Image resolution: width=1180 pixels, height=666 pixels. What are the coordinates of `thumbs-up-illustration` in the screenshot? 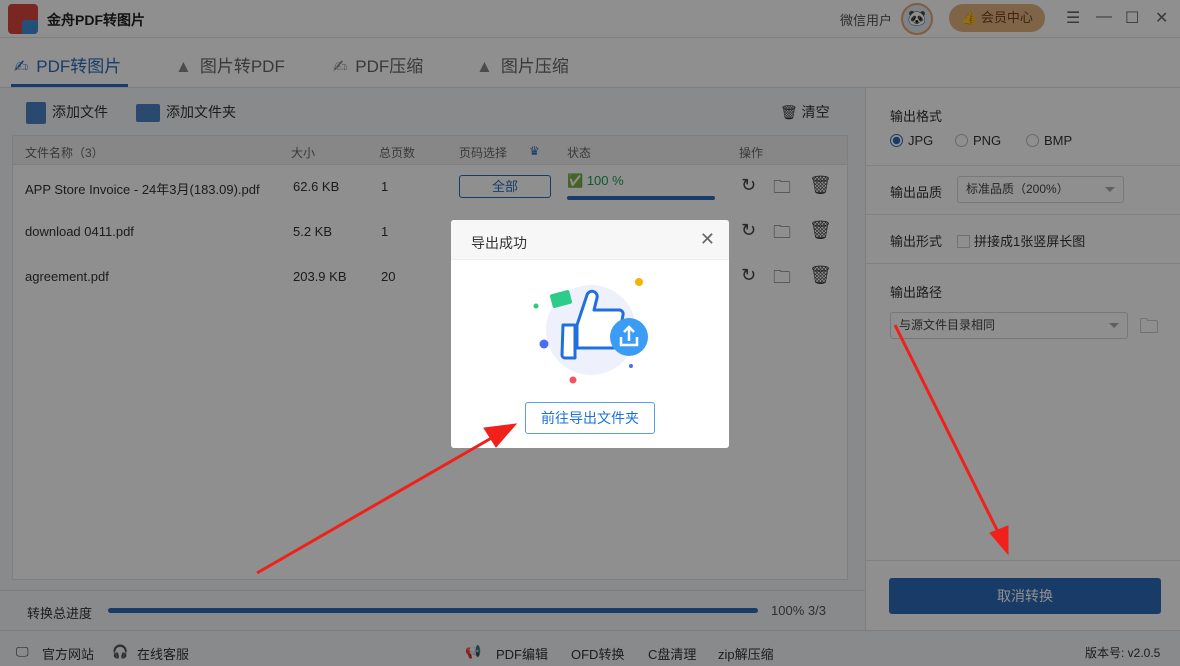 It's located at (590, 331).